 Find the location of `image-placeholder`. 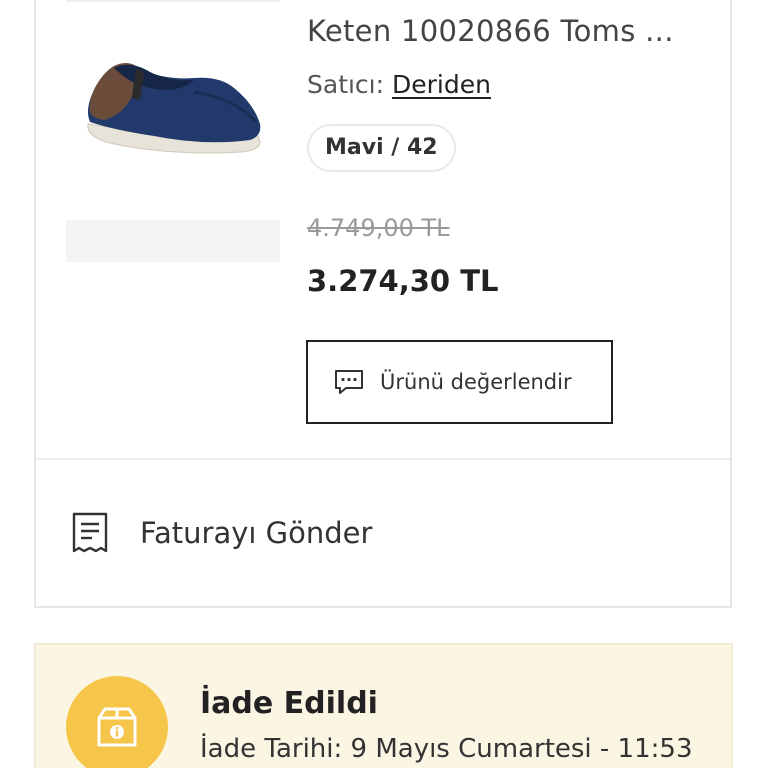

image-placeholder is located at coordinates (173, 241).